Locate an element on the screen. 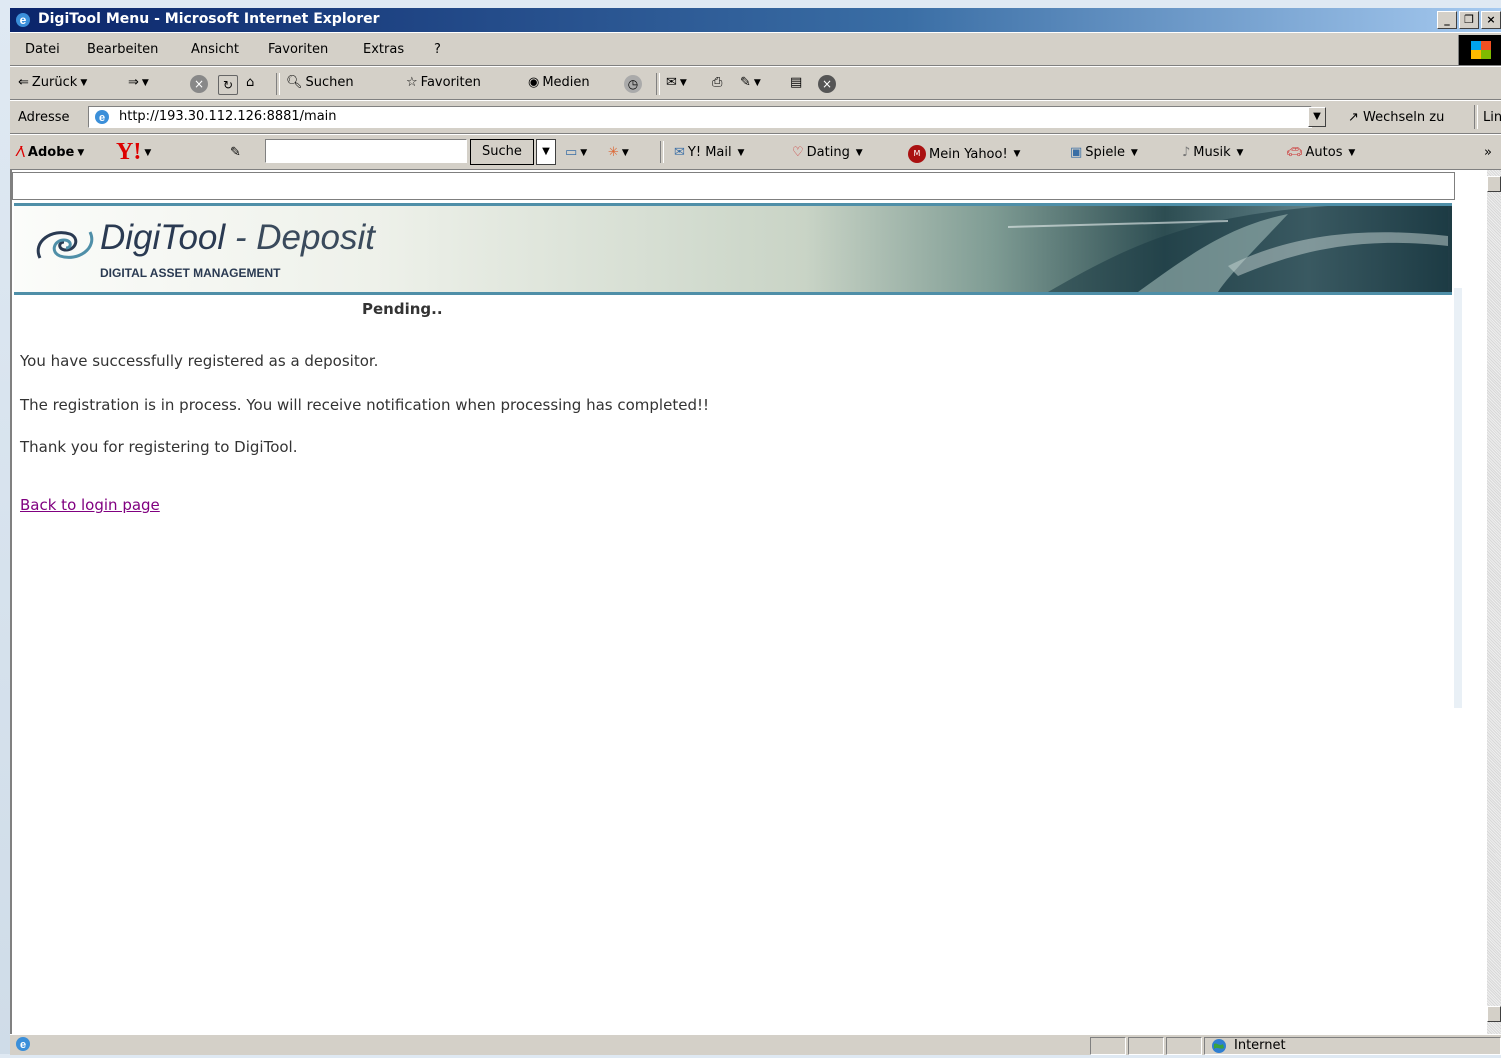 This screenshot has width=1501, height=1058. messenger-button: × is located at coordinates (827, 84).